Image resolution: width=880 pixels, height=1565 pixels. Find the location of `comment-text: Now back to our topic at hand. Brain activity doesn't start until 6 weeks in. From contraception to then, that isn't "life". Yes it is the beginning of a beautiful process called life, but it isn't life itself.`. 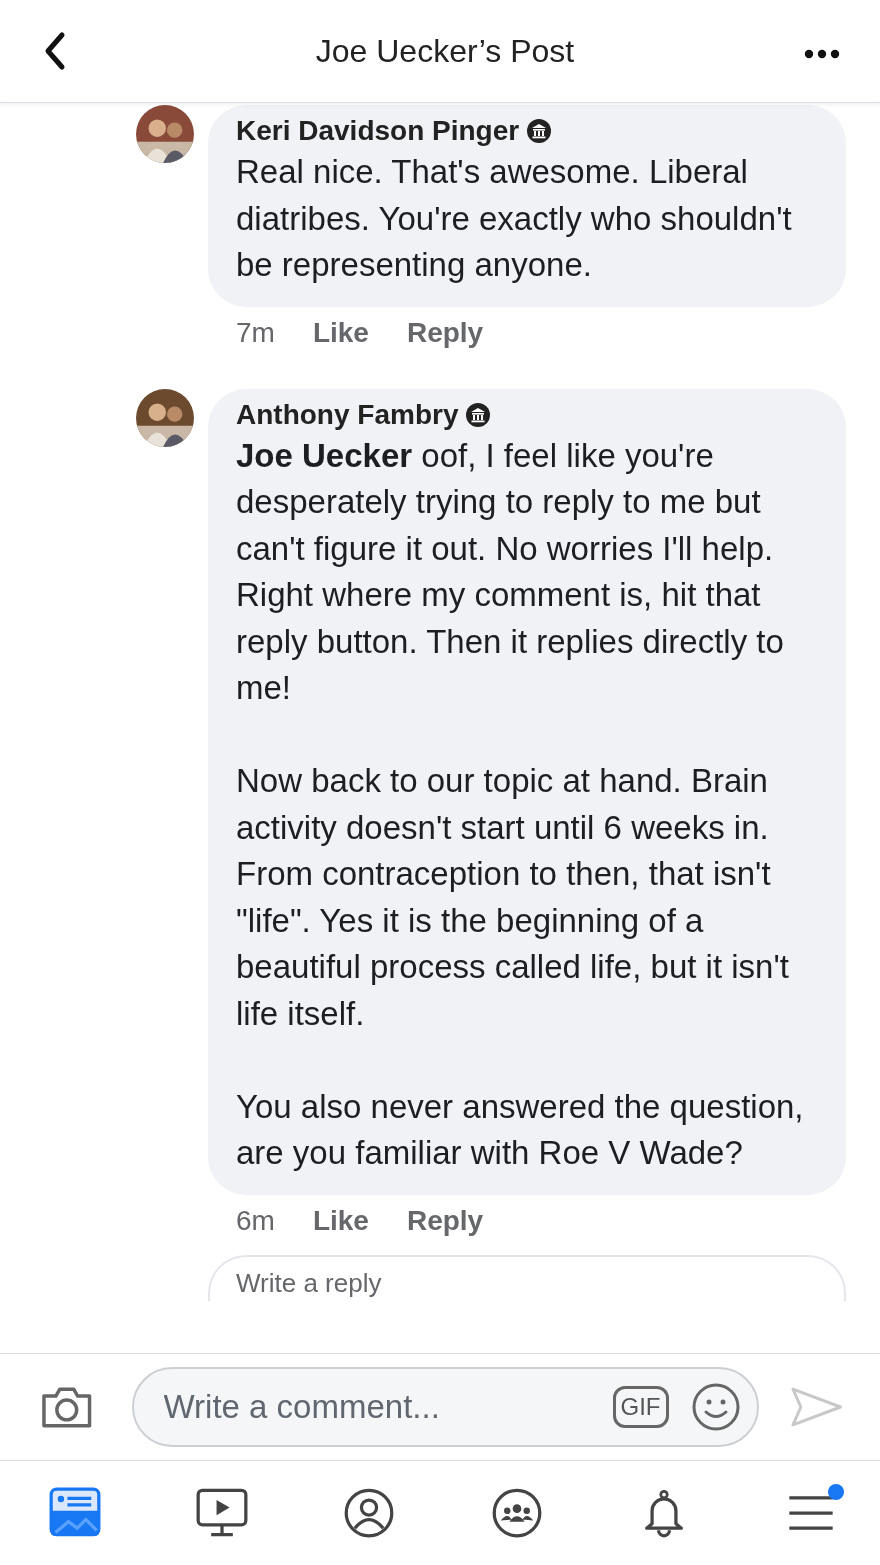

comment-text: Now back to our topic at hand. Brain activity doesn't start until 6 weeks in. From contraception to then, that isn't "life". Yes it is the beginning of a beautiful process called life, but it isn't life itself. is located at coordinates (513, 897).